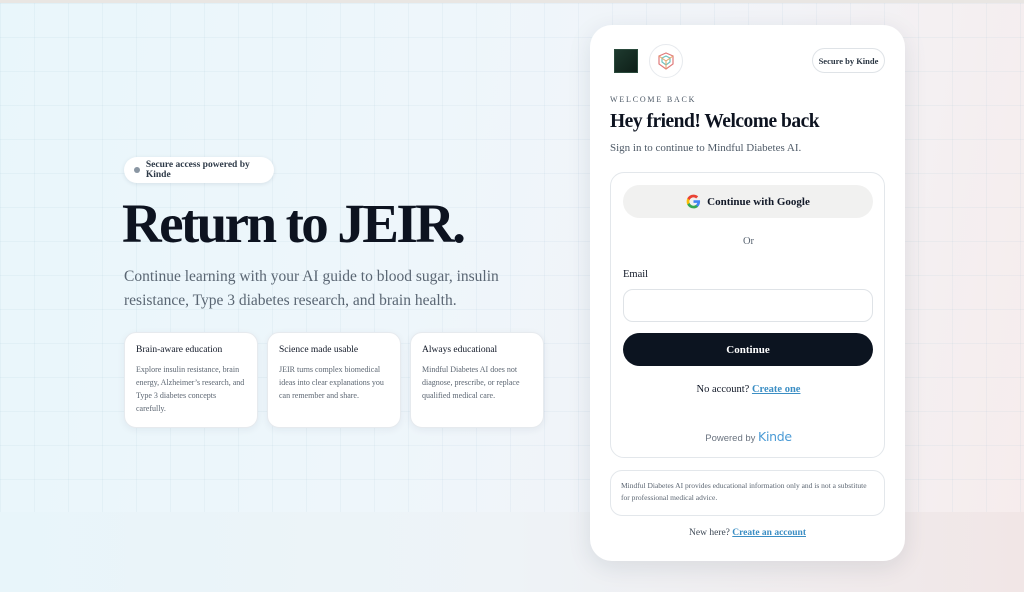  Describe the element at coordinates (748, 305) in the screenshot. I see `email-field` at that location.